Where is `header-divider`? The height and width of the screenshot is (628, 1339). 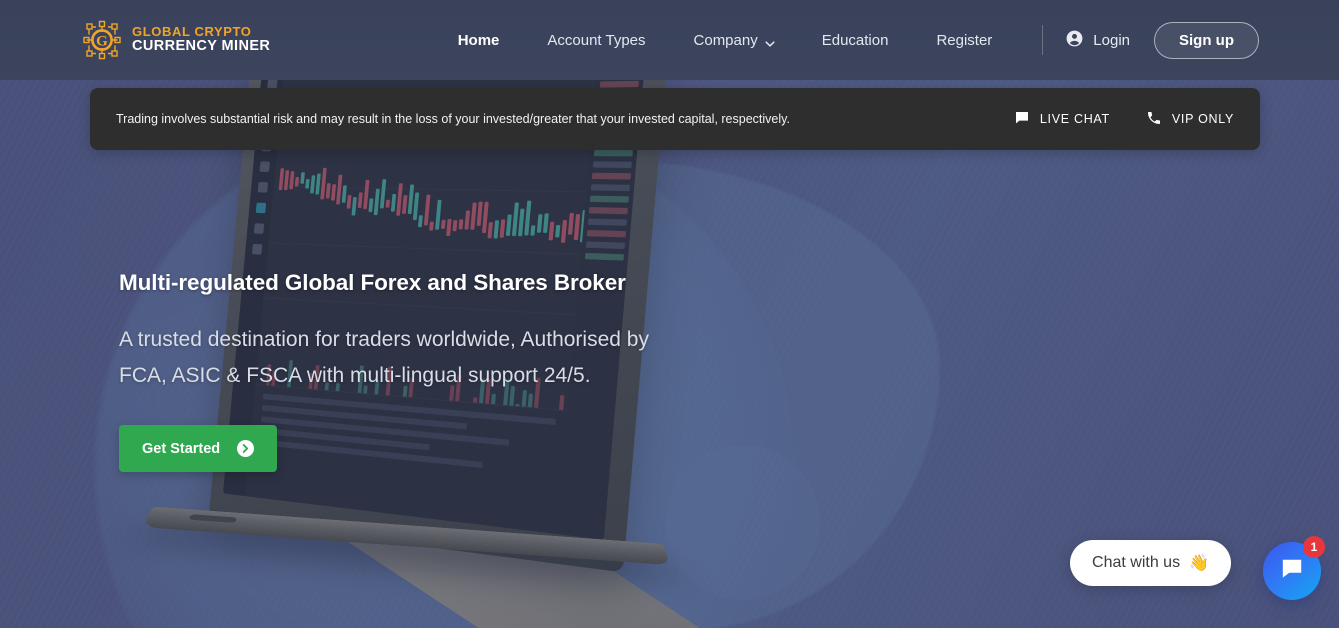 header-divider is located at coordinates (1043, 40).